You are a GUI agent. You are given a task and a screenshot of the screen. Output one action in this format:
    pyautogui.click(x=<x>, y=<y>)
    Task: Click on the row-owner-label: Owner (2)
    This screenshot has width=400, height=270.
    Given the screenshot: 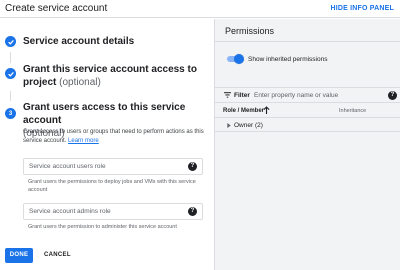 What is the action you would take?
    pyautogui.click(x=248, y=125)
    